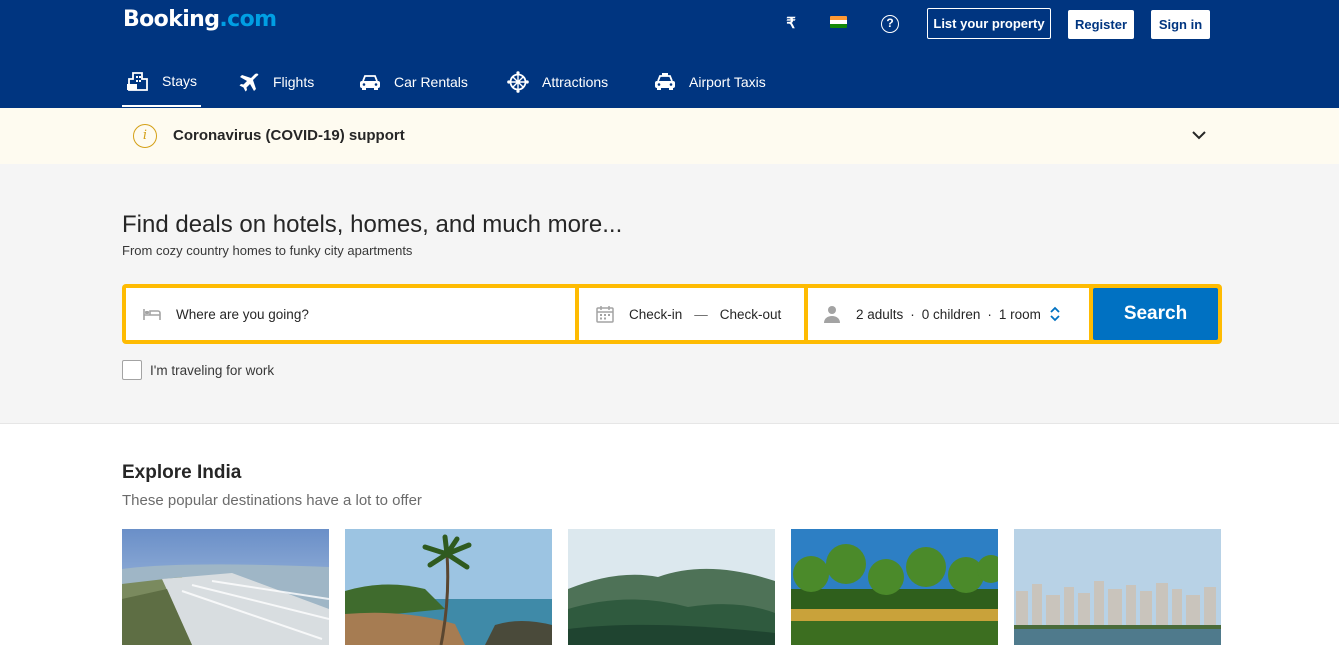 The image size is (1339, 645). I want to click on palm-coast-image, so click(448, 587).